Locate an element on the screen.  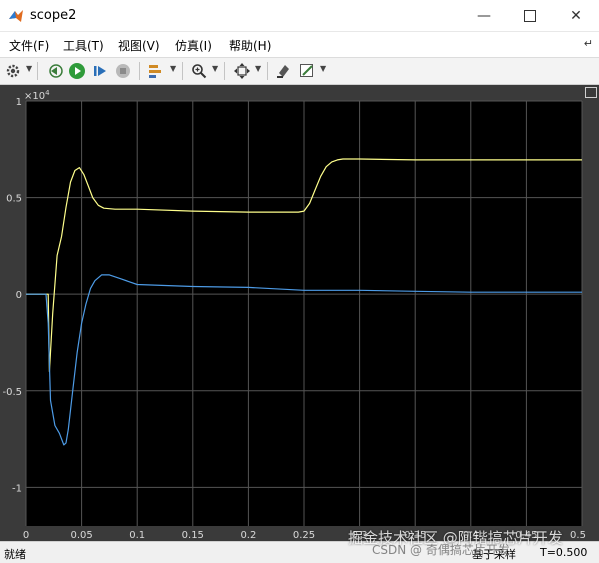
step-forward-button is located at coordinates (100, 71).